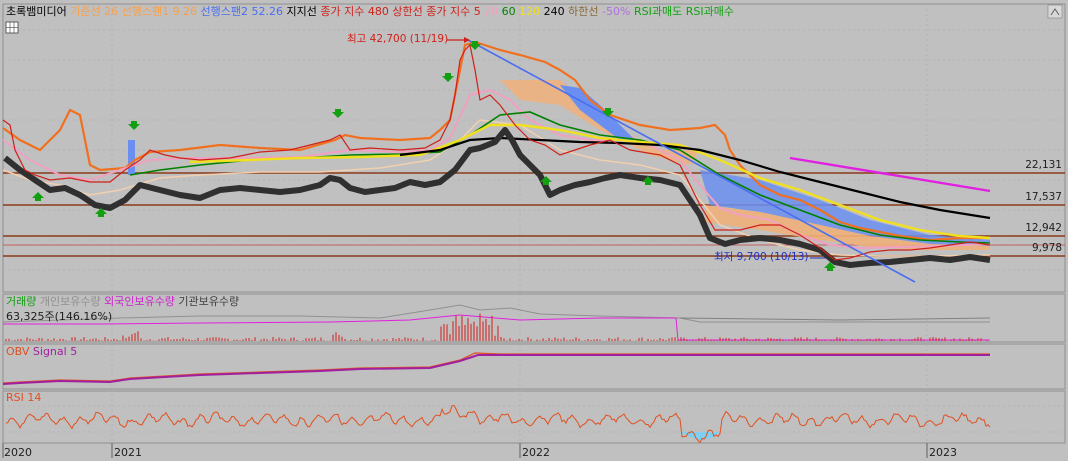  Describe the element at coordinates (138, 301) in the screenshot. I see `volume-legend-item-2: 외국인보유수량` at that location.